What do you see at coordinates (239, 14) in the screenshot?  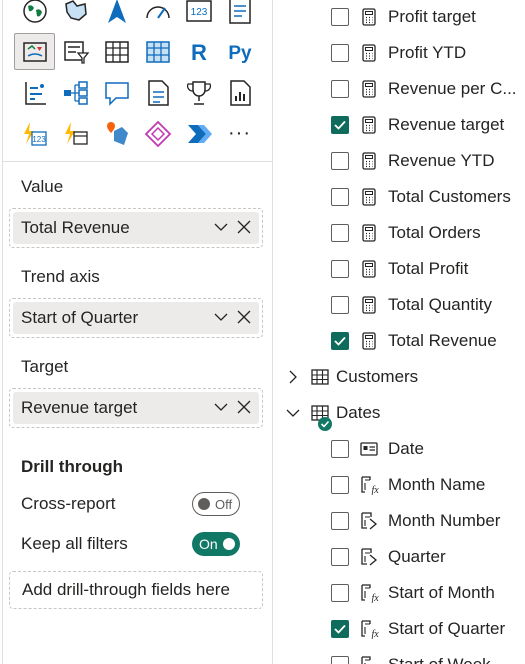 I see `multi-row-card-icon` at bounding box center [239, 14].